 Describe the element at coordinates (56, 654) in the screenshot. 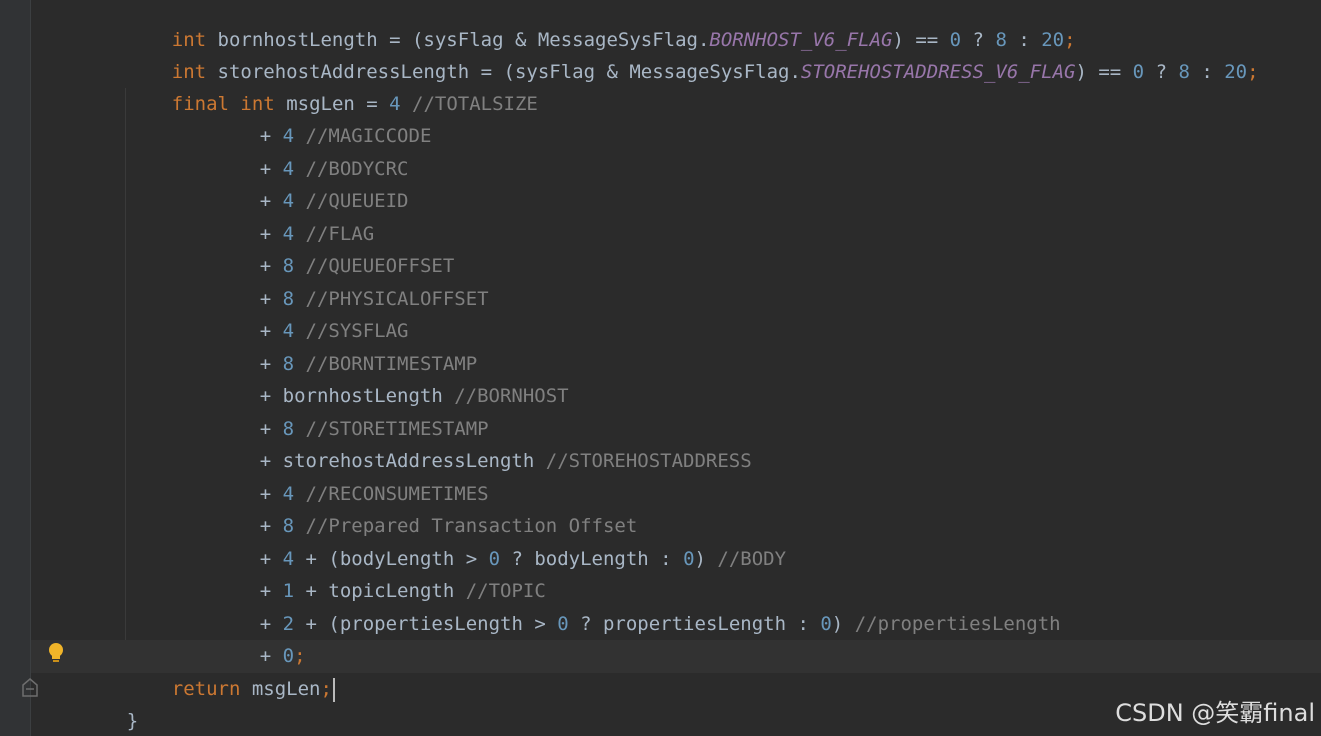

I see `lightbulb-icon` at that location.